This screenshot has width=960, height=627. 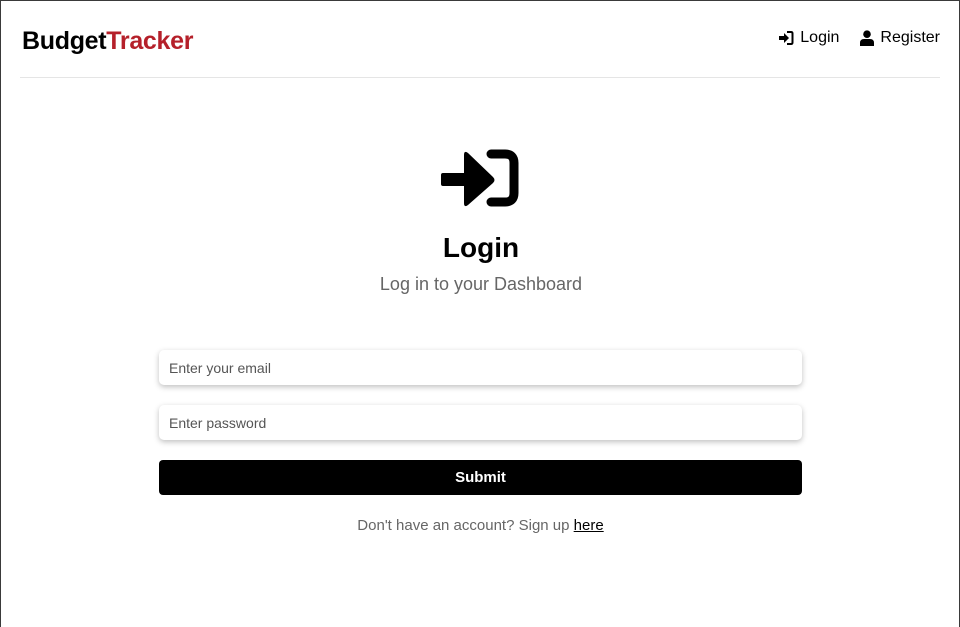 I want to click on brand-name-part2: Tracker, so click(x=150, y=41).